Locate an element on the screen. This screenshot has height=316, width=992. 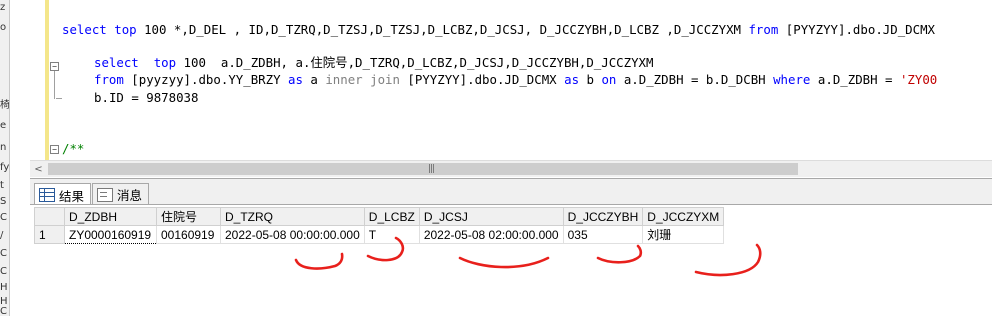
cell-d-jcczyxm: 刘珊 is located at coordinates (683, 234).